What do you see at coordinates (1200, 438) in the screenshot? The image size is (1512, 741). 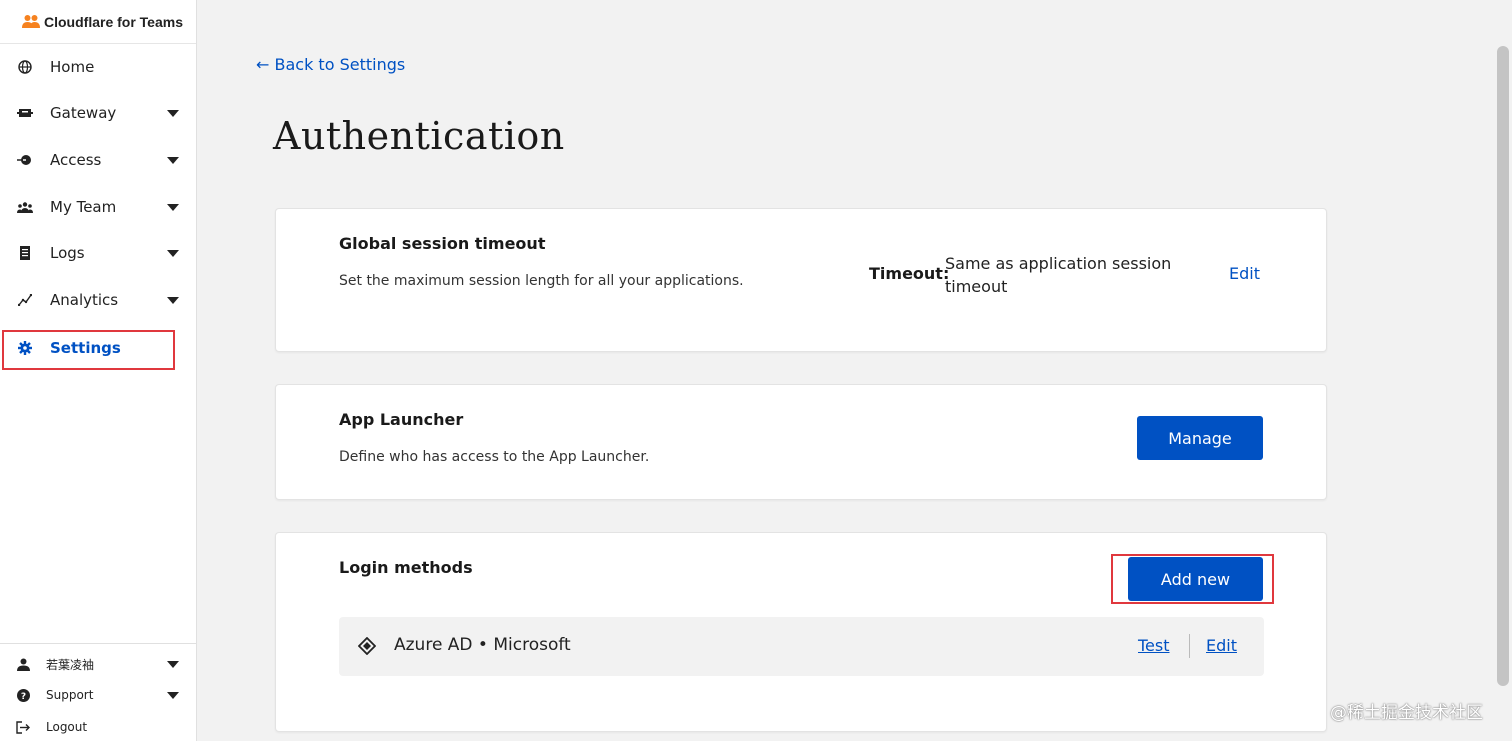 I see `manage-button: Manage` at bounding box center [1200, 438].